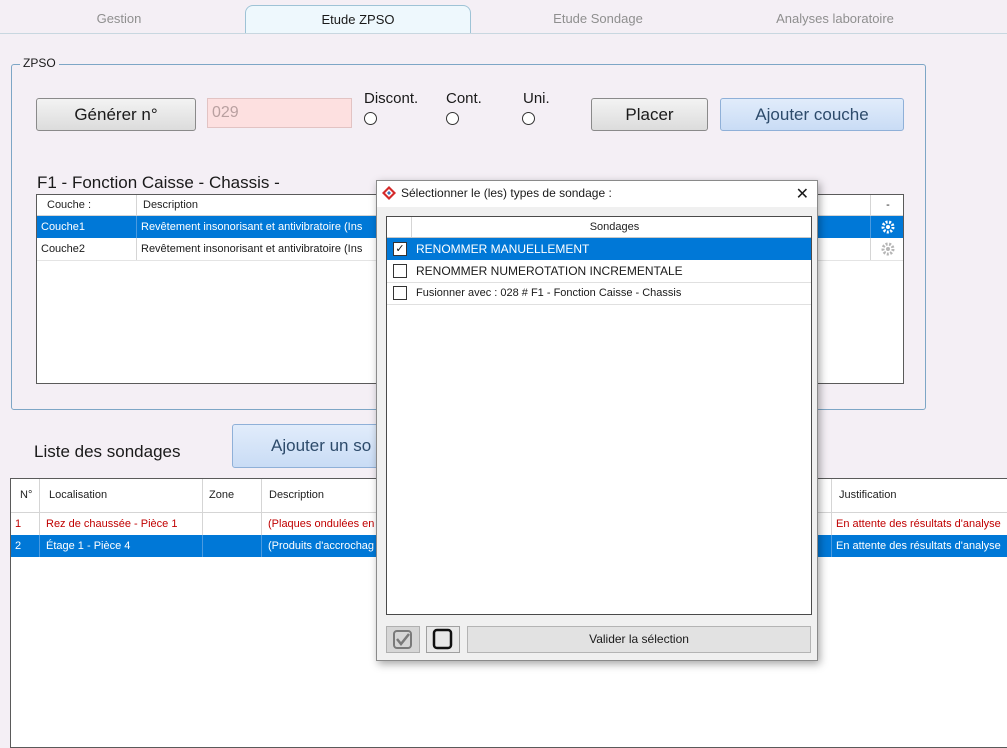 This screenshot has width=1007, height=748. What do you see at coordinates (121, 546) in the screenshot?
I see `cell-localisation: Étage 1 - Pièce 4` at bounding box center [121, 546].